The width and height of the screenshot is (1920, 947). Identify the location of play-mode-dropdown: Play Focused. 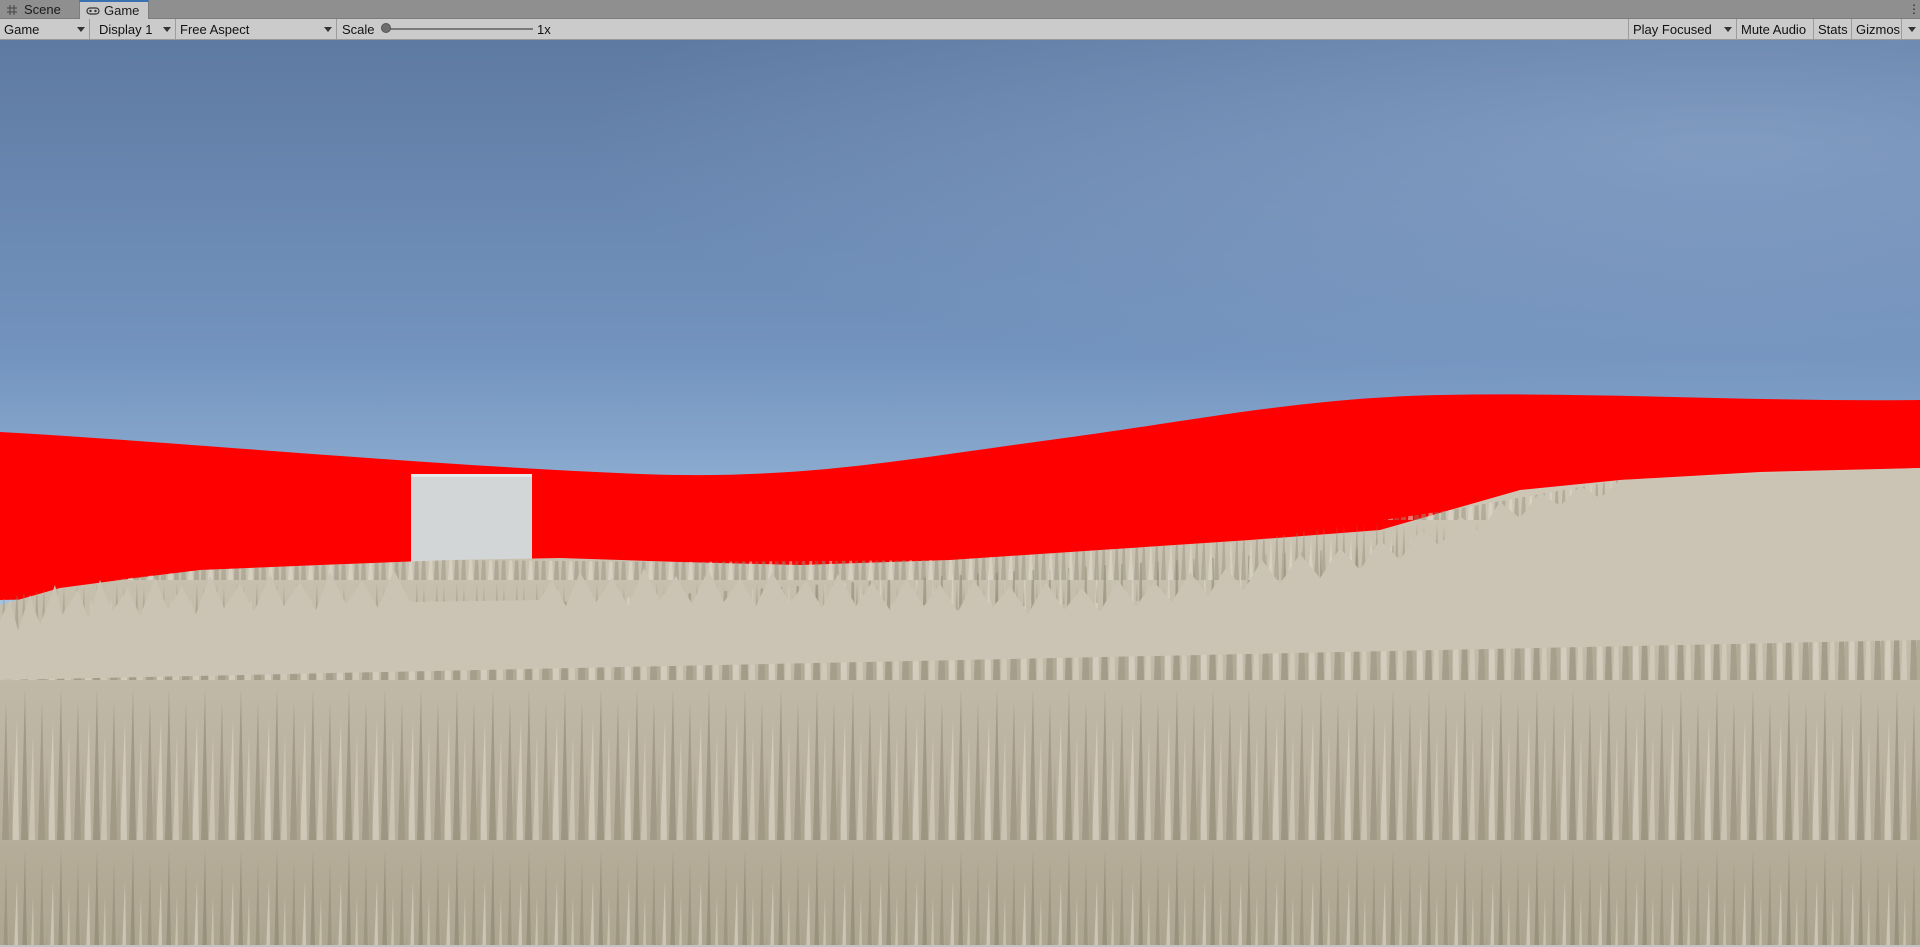
(1682, 29).